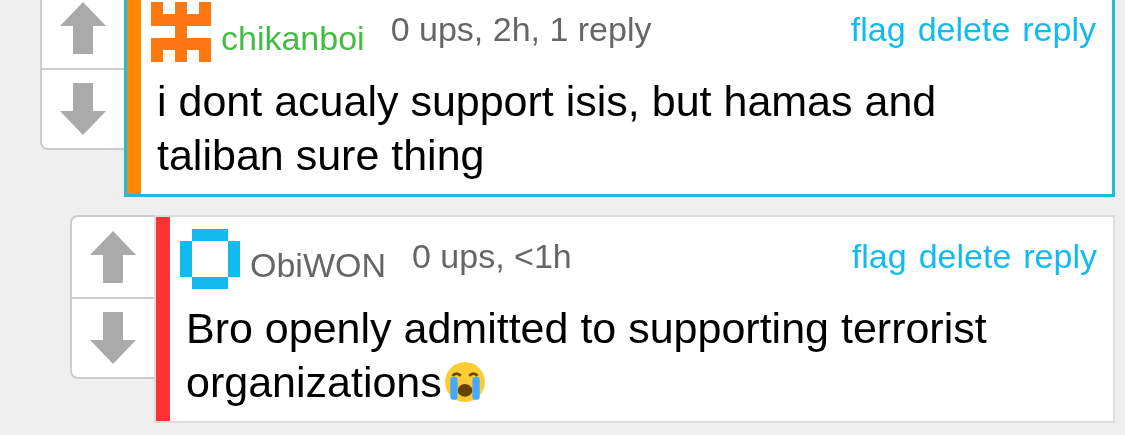 The image size is (1125, 435). I want to click on comment-meta: 0 ups, <1h, so click(492, 256).